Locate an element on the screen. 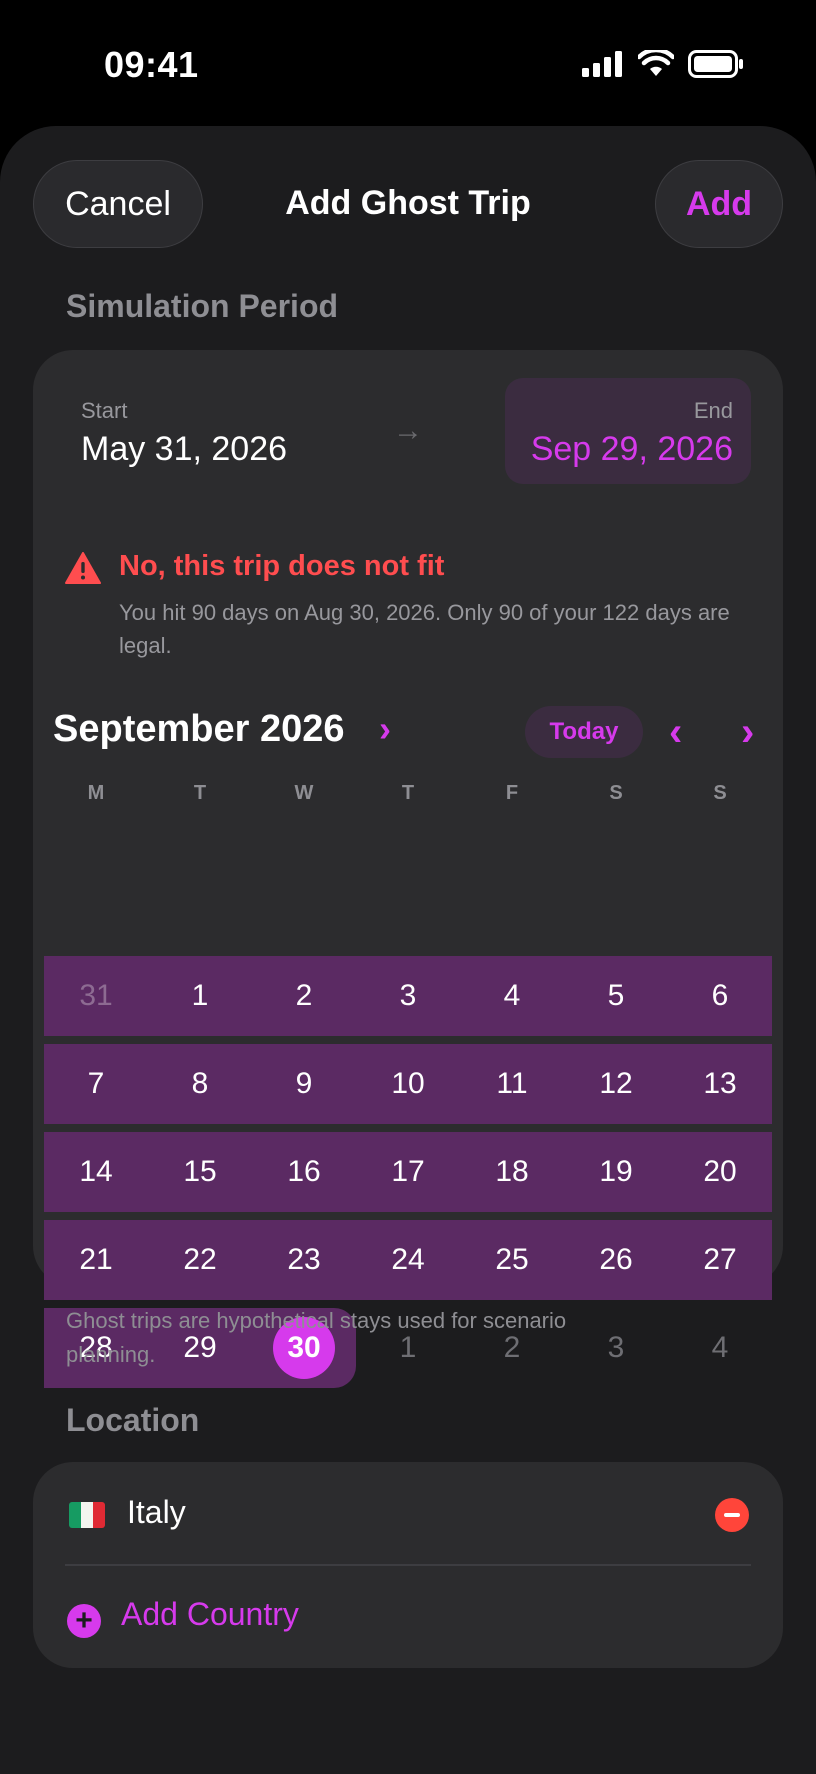 Image resolution: width=816 pixels, height=1774 pixels. italy-flag-icon is located at coordinates (87, 1515).